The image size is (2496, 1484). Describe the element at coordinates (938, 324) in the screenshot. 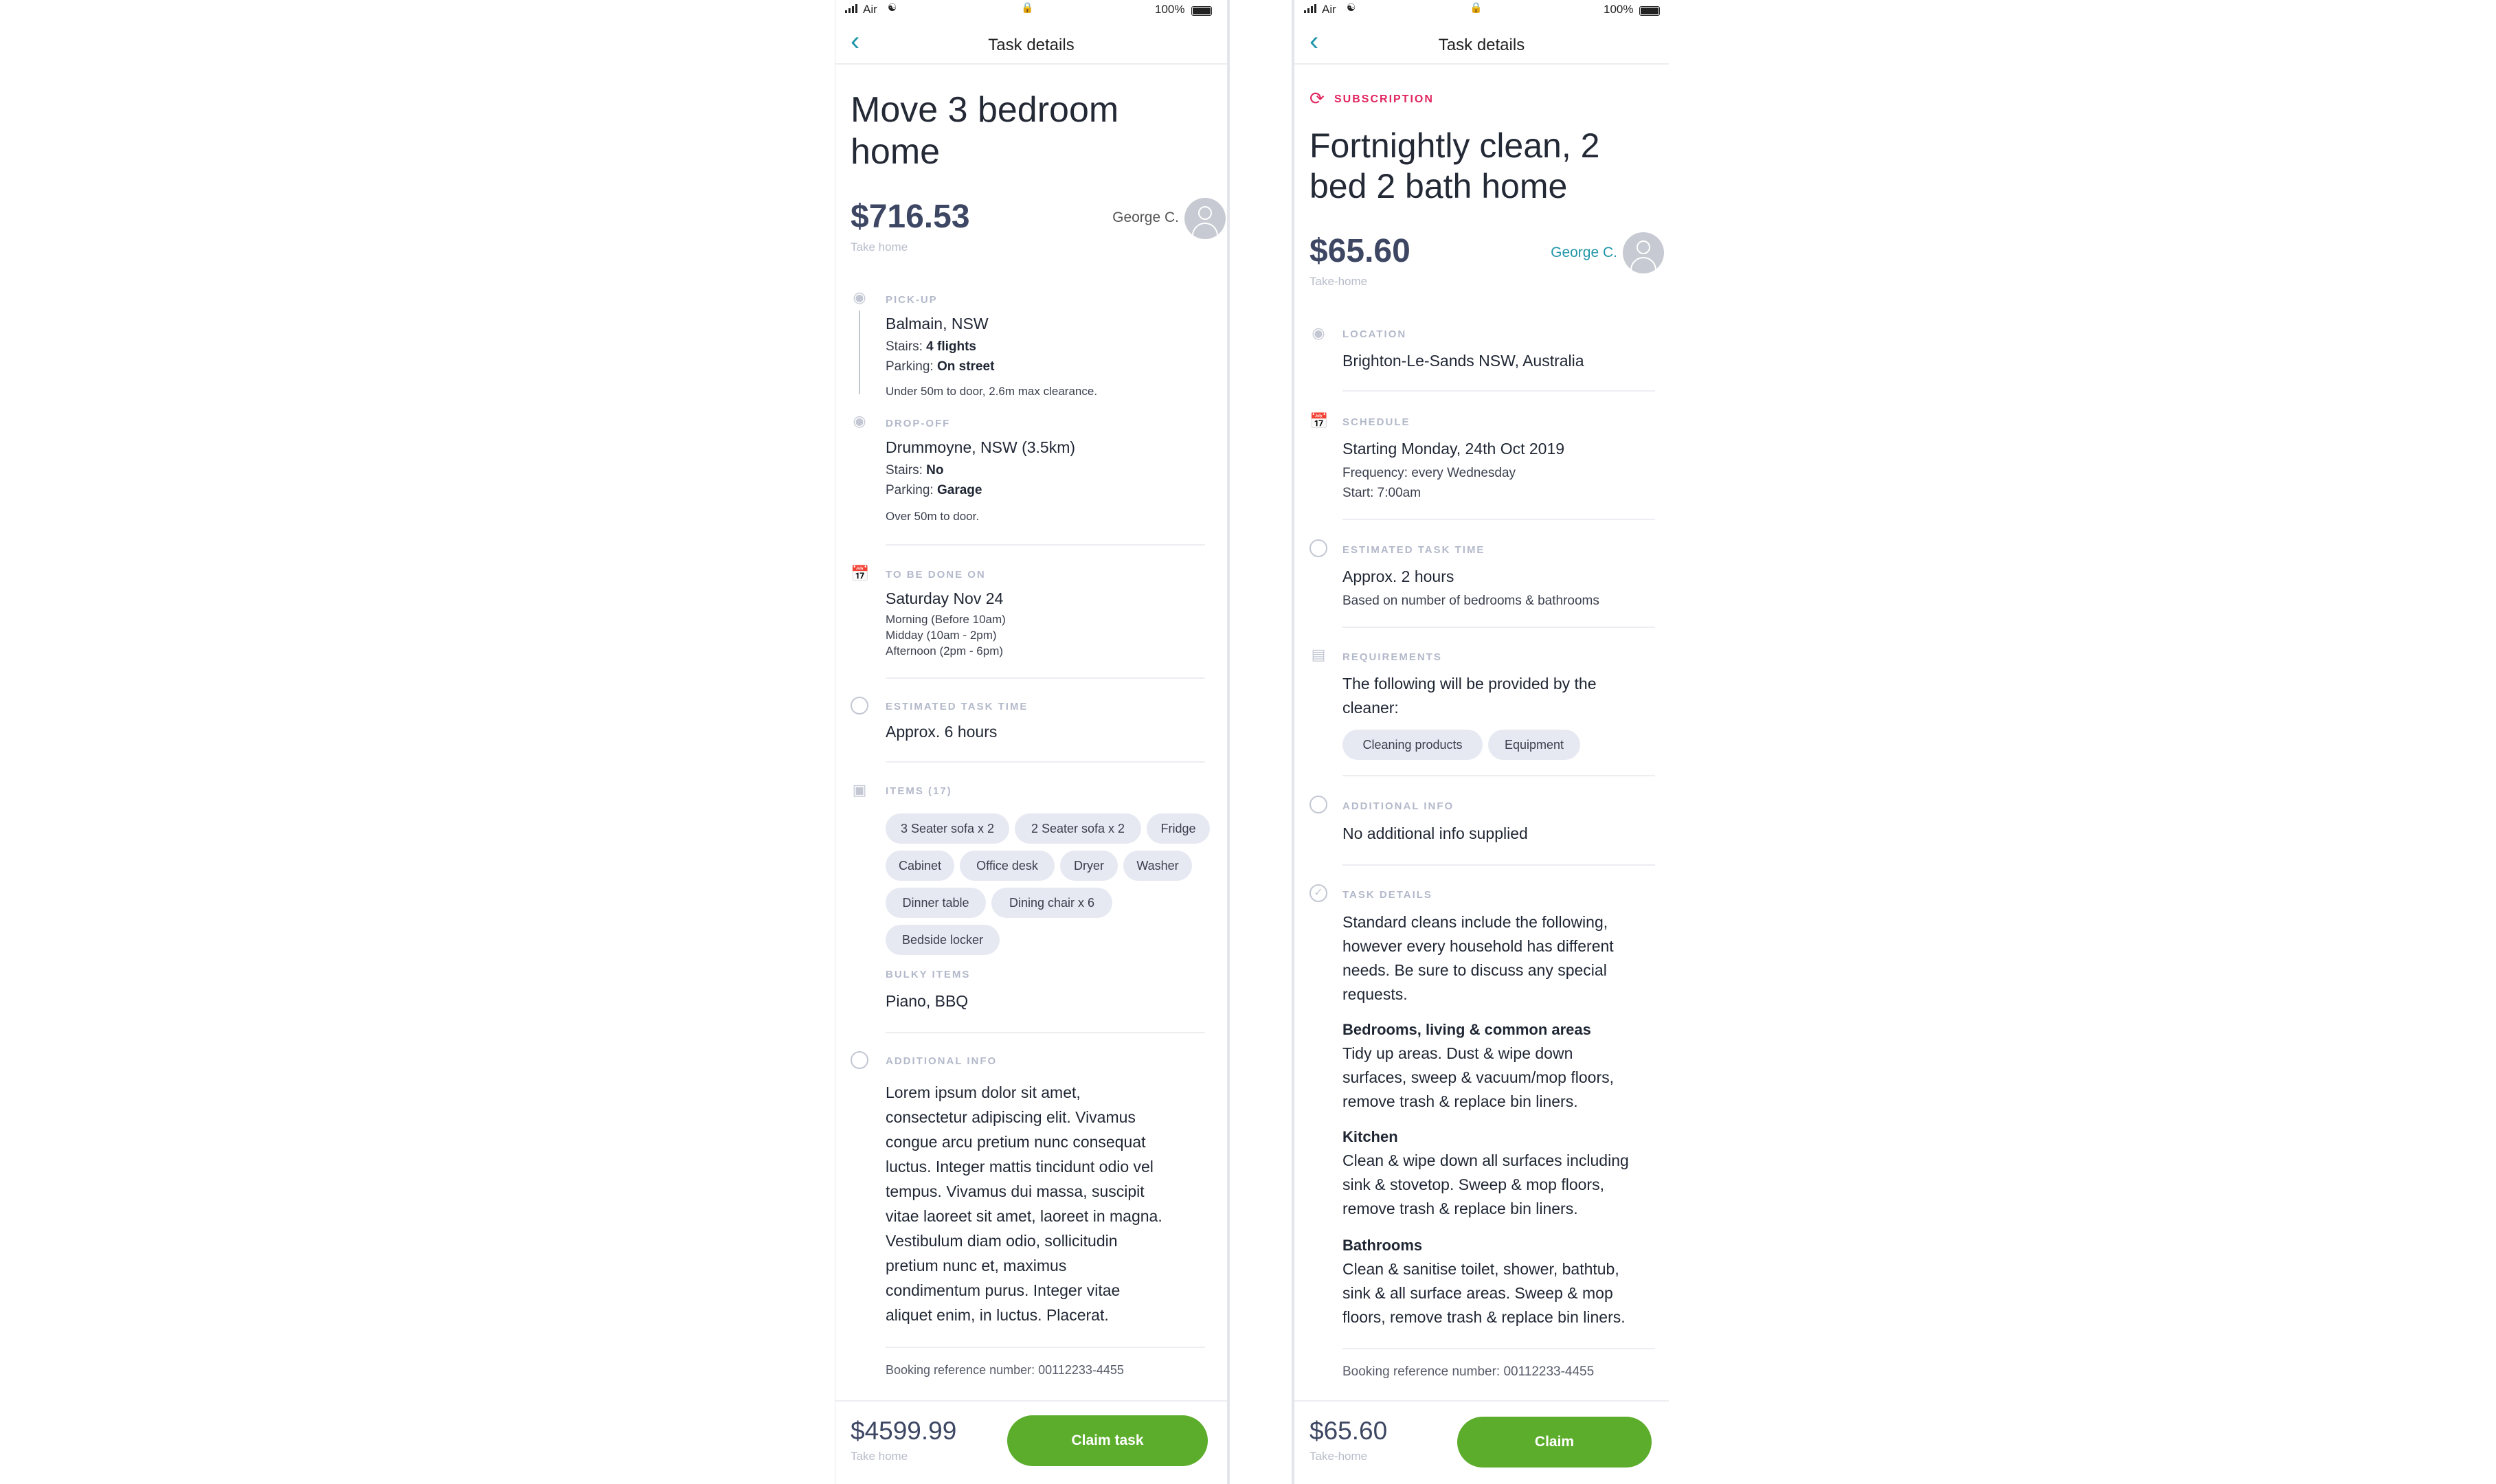

I see `pickup-place: Balmain, NSW` at that location.